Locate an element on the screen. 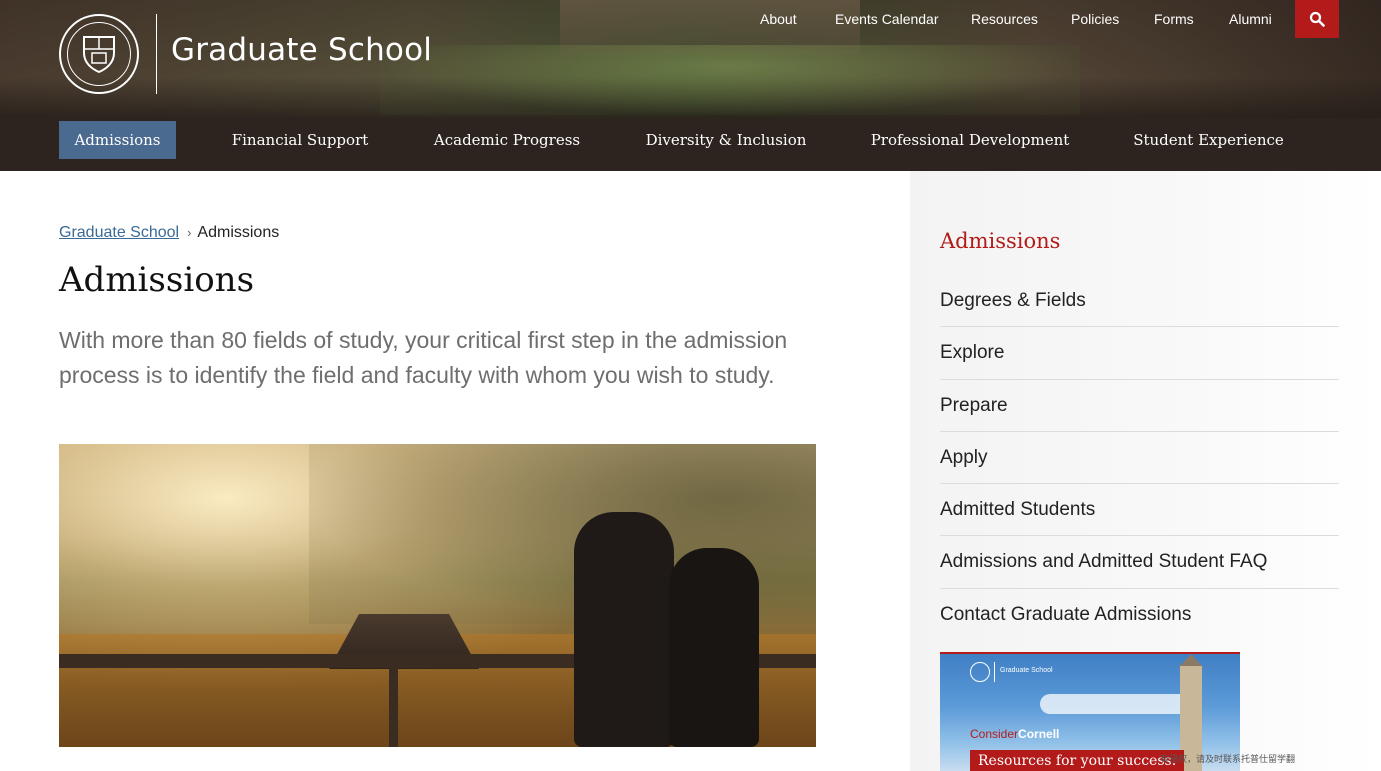 This screenshot has width=1381, height=771. sidebar-item-explore: Explore is located at coordinates (1139, 353).